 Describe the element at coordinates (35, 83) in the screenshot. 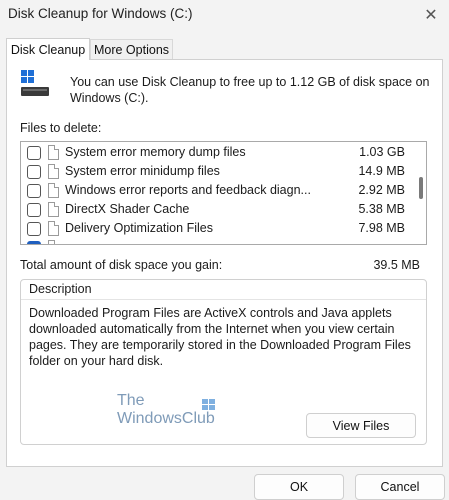

I see `drive-icon` at that location.